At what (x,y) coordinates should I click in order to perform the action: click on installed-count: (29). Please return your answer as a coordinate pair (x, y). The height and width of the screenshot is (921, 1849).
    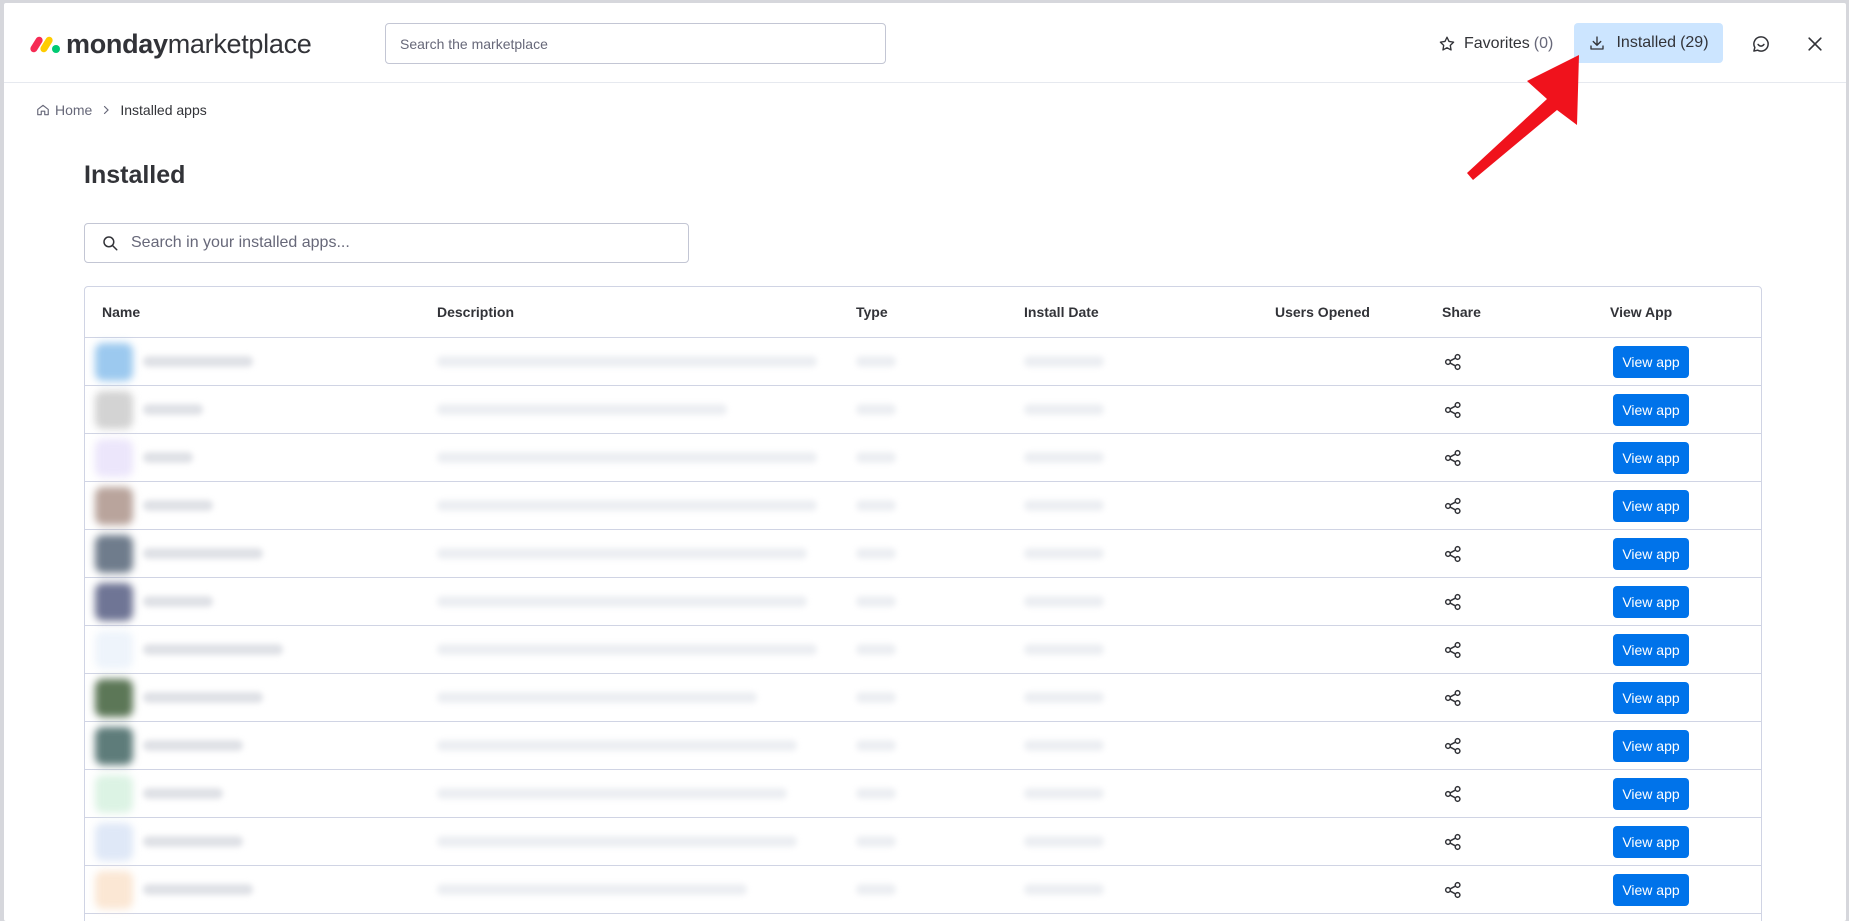
    Looking at the image, I should click on (1694, 42).